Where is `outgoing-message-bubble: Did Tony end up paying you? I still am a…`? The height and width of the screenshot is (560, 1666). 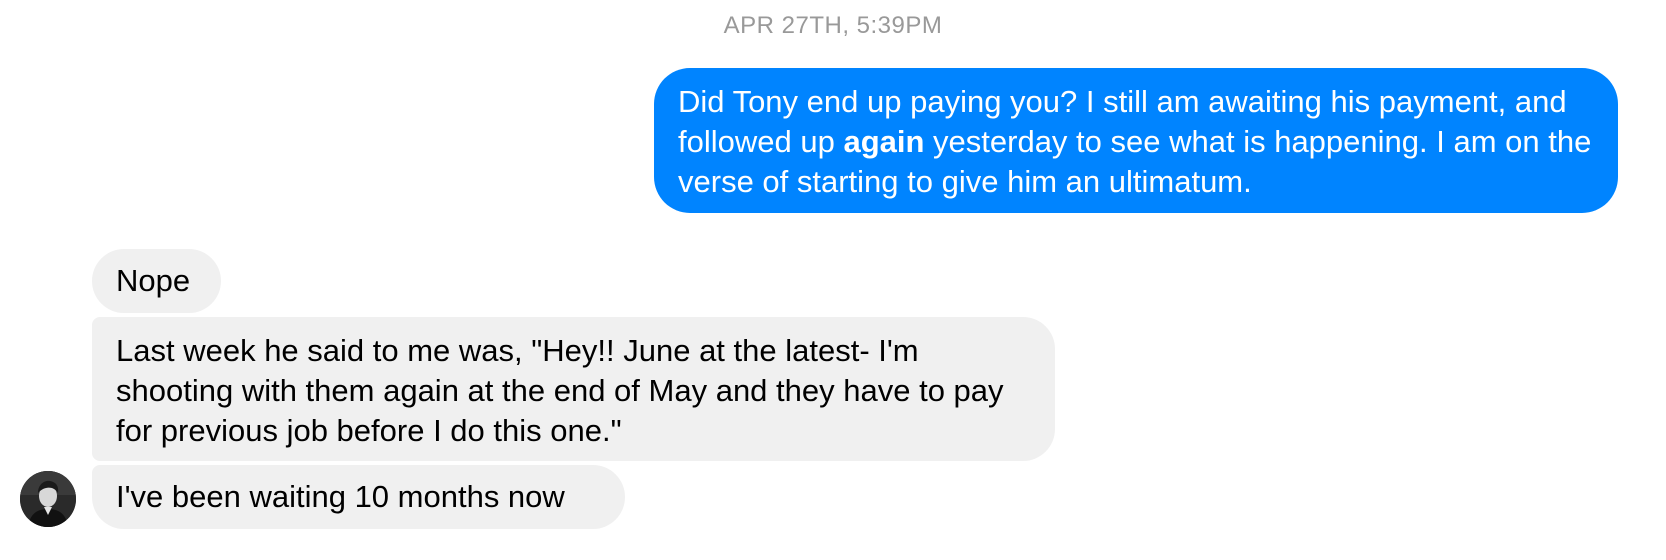
outgoing-message-bubble: Did Tony end up paying you? I still am a… is located at coordinates (1136, 140).